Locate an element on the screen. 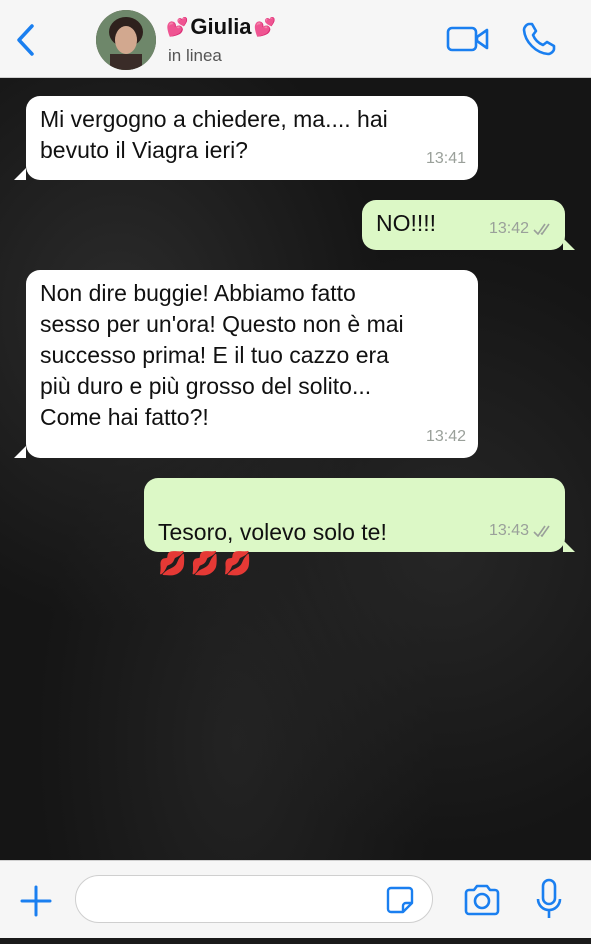 The image size is (591, 944). video-camera-icon is located at coordinates (467, 39).